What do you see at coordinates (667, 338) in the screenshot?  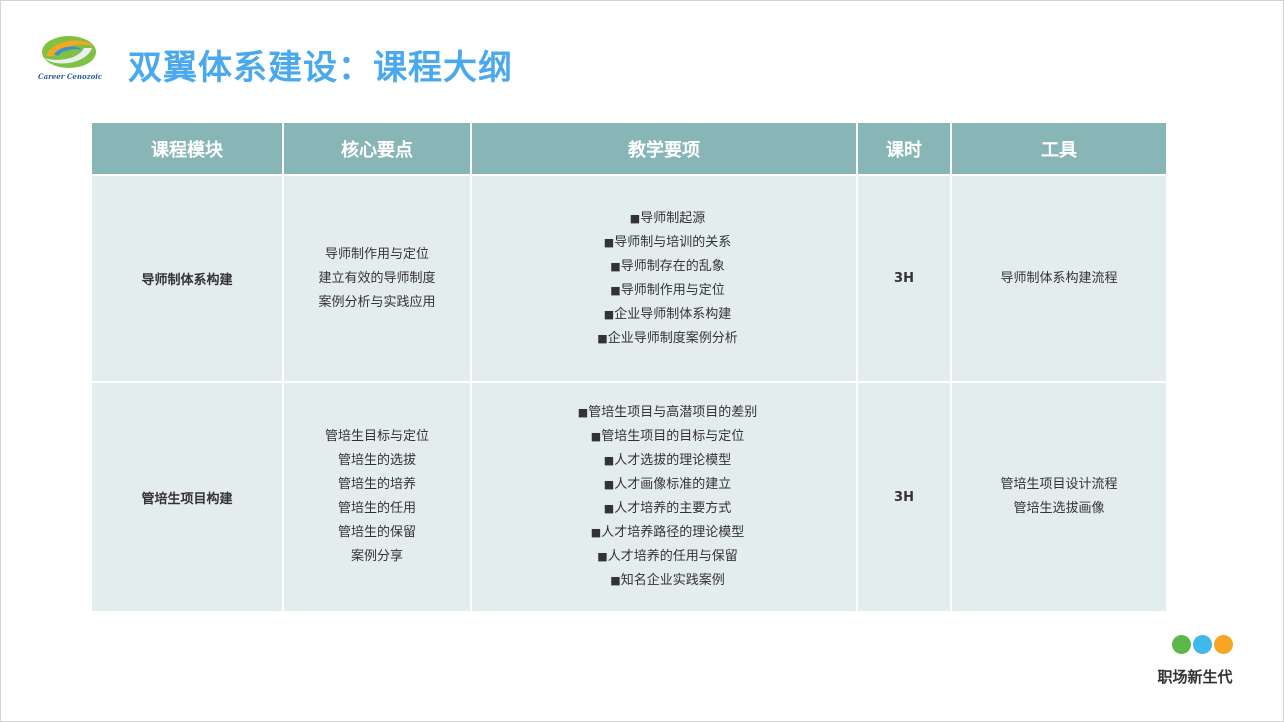 I see `teaching-item: ■企业导师制度案例分析` at bounding box center [667, 338].